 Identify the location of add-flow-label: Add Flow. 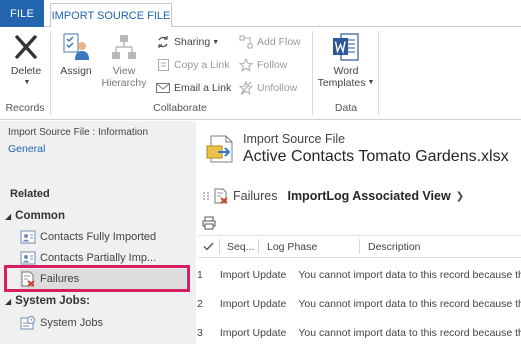
(279, 42).